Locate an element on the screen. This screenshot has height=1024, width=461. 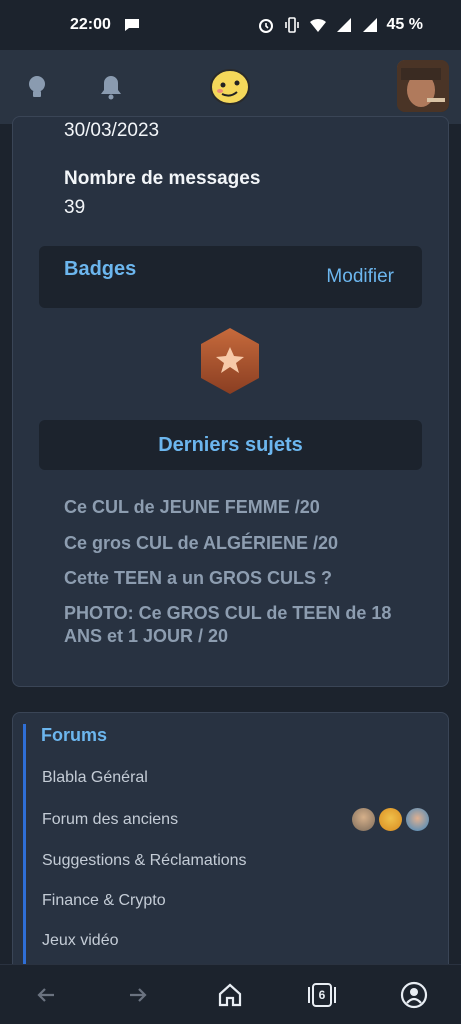
lightbulb-button is located at coordinates (37, 87).